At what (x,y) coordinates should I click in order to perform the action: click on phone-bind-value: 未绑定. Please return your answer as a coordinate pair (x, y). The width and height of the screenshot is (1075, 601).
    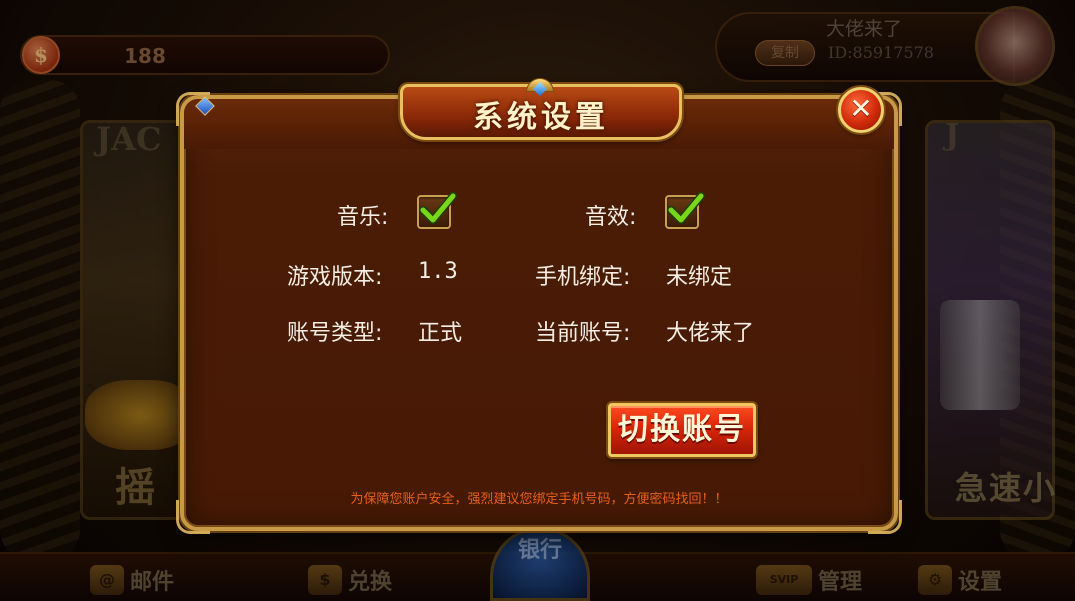
    Looking at the image, I should click on (699, 277).